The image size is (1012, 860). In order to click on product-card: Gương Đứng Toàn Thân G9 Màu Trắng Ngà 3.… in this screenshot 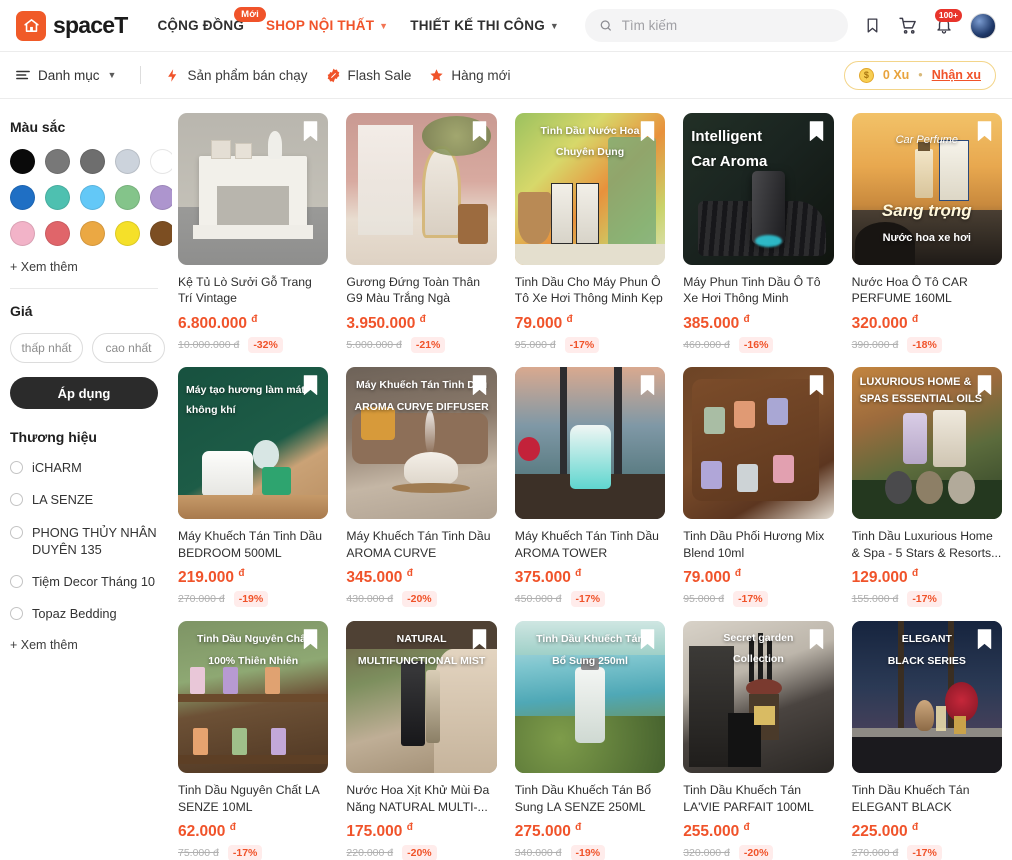, I will do `click(421, 233)`.